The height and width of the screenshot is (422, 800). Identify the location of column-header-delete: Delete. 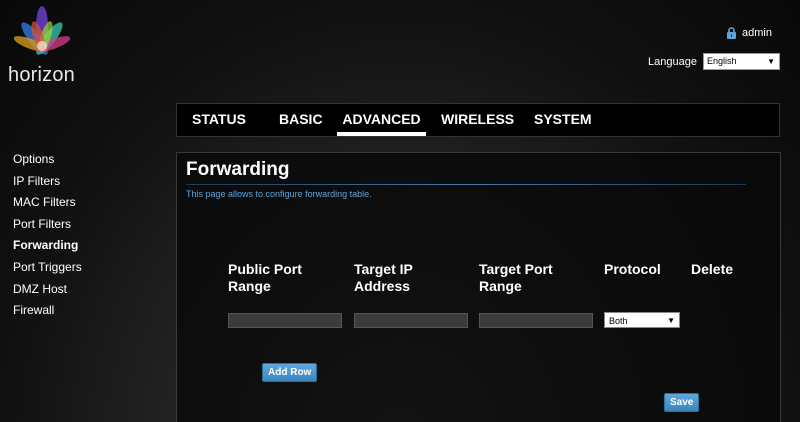
(712, 269).